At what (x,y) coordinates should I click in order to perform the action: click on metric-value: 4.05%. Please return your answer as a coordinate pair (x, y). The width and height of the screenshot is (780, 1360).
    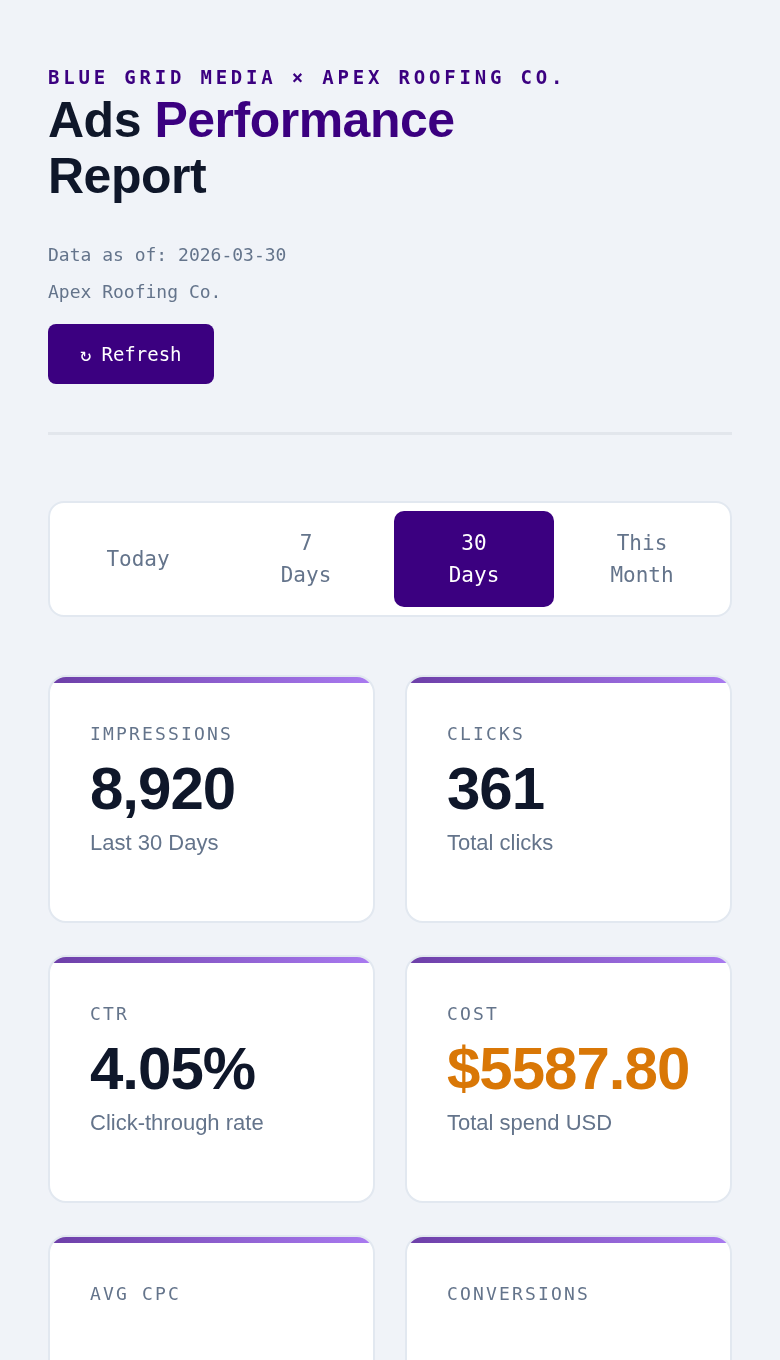
    Looking at the image, I should click on (173, 1069).